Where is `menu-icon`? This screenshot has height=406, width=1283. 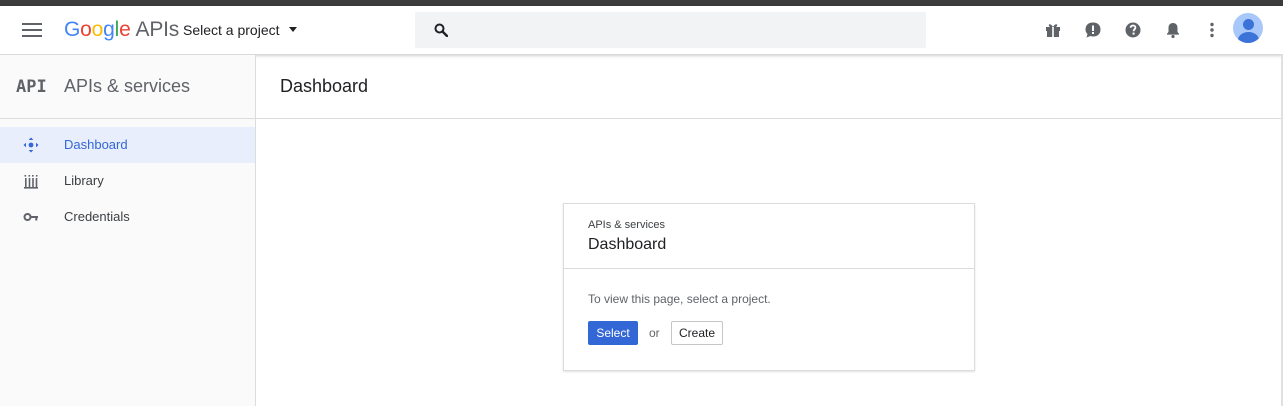
menu-icon is located at coordinates (32, 30).